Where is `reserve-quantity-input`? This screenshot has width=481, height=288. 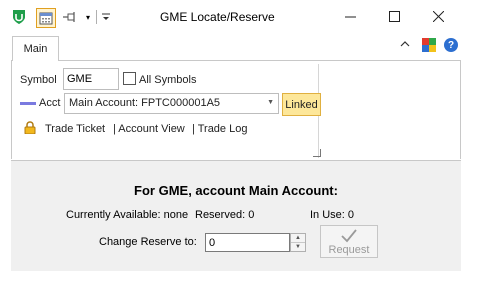
reserve-quantity-input is located at coordinates (247, 242).